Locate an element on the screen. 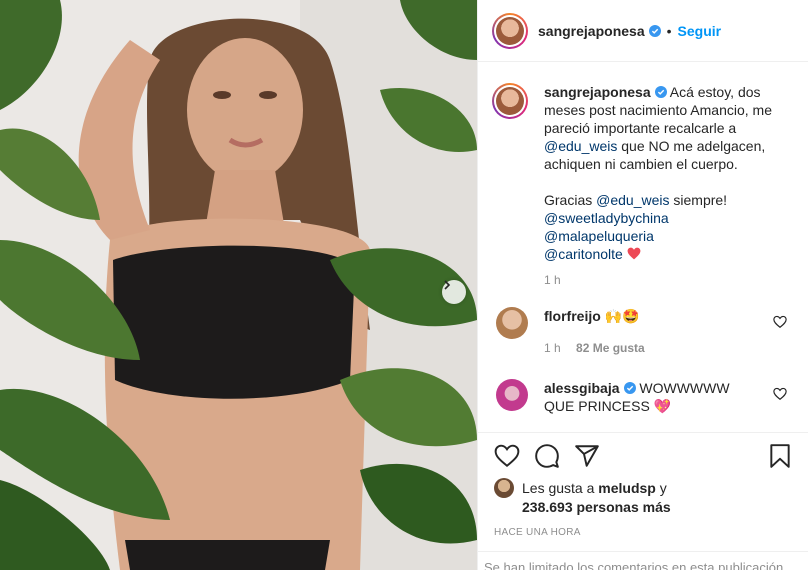 The width and height of the screenshot is (808, 570). caption-tag-1: @sweetladybychina is located at coordinates (606, 218).